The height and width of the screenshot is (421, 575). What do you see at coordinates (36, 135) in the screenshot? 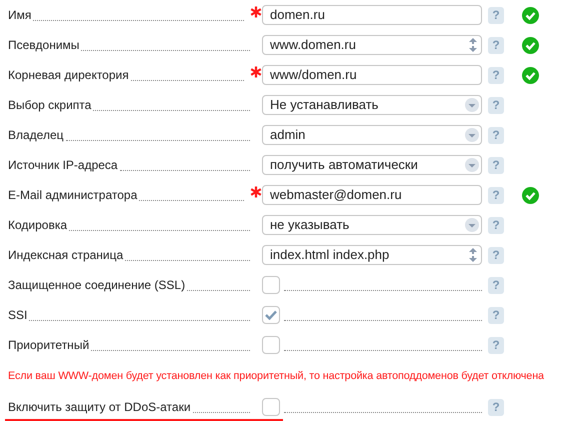
I see `field-label: Владелец` at bounding box center [36, 135].